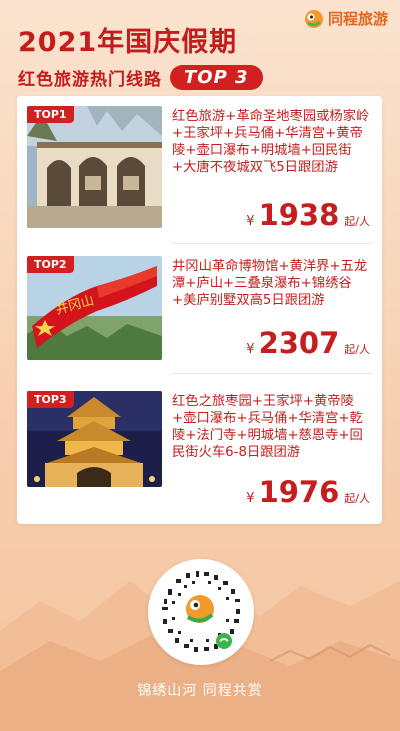 This screenshot has width=400, height=731. Describe the element at coordinates (128, 42) in the screenshot. I see `page-title: 2021年国庆假期` at that location.